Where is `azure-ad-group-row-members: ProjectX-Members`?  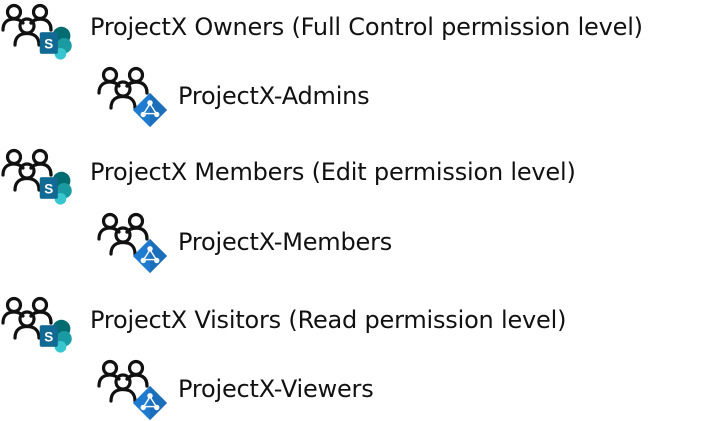
azure-ad-group-row-members: ProjectX-Members is located at coordinates (244, 242).